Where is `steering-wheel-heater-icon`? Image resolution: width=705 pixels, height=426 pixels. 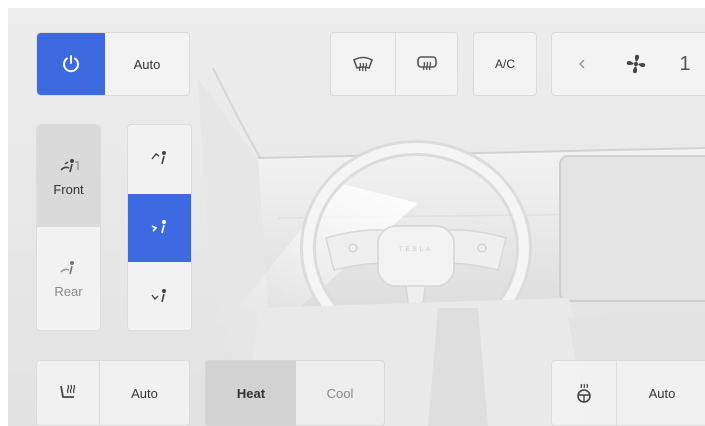
steering-wheel-heater-icon is located at coordinates (584, 393).